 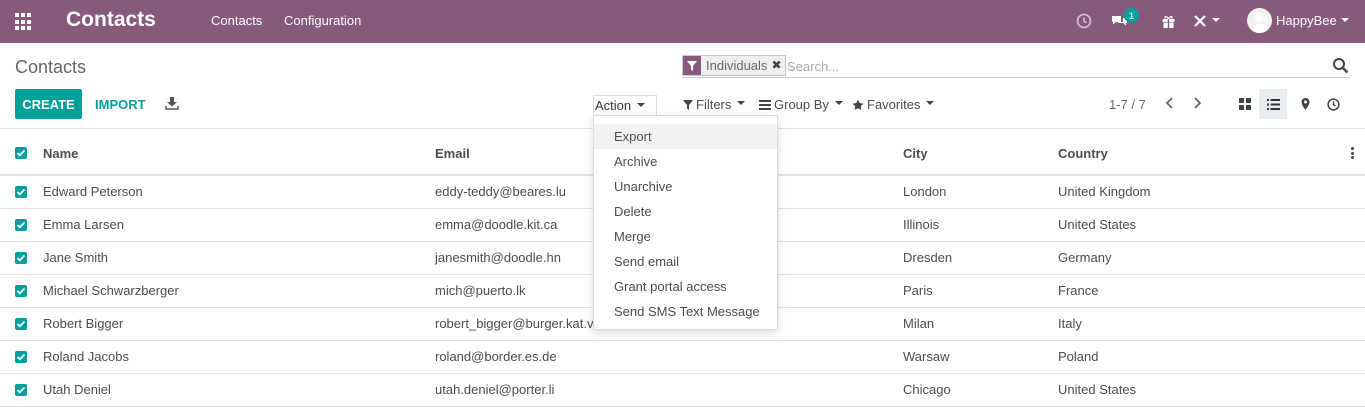 What do you see at coordinates (495, 389) in the screenshot?
I see `cell-email: utah.deniel@porter.li` at bounding box center [495, 389].